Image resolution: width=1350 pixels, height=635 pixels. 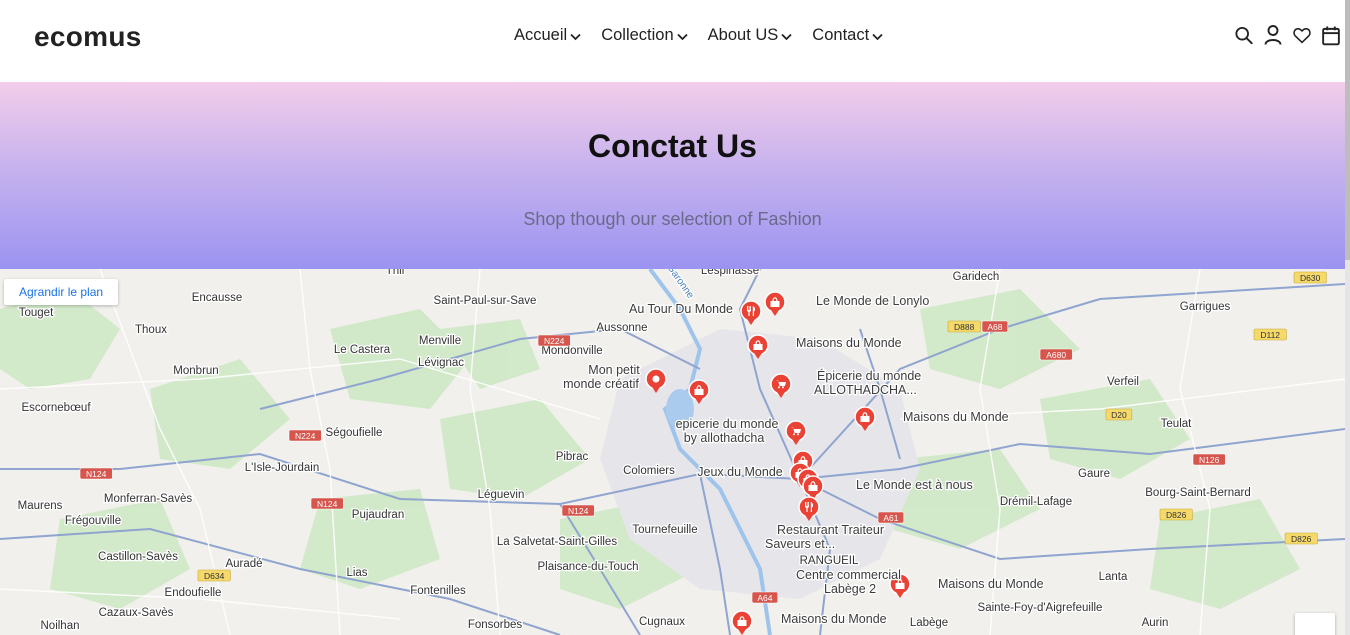 I want to click on nav-item-collection: Collection, so click(x=644, y=35).